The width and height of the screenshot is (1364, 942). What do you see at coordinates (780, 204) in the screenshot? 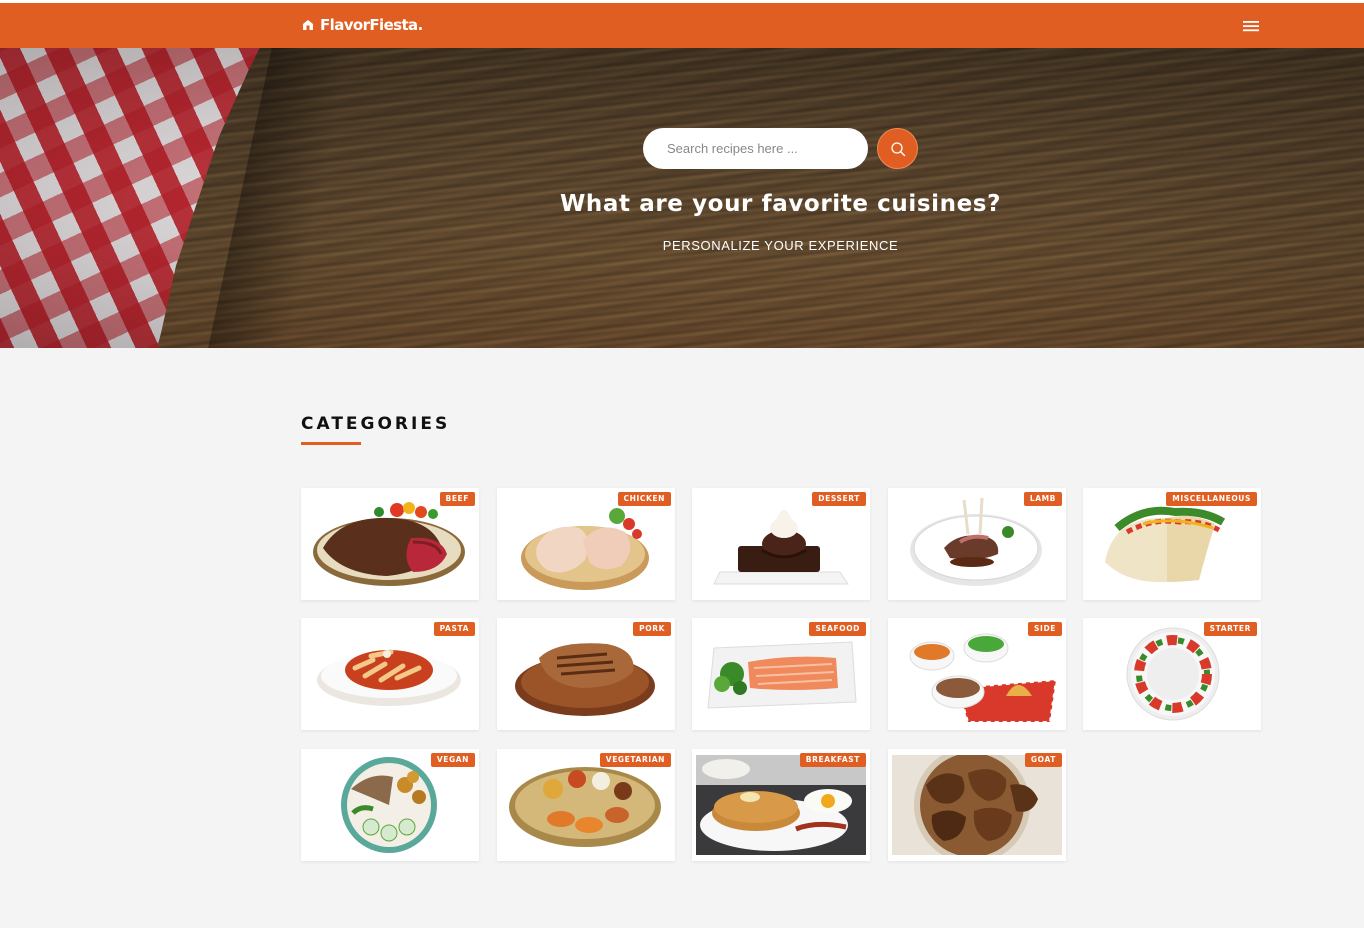
I see `hero-title: What are your favorite cuisines?` at bounding box center [780, 204].